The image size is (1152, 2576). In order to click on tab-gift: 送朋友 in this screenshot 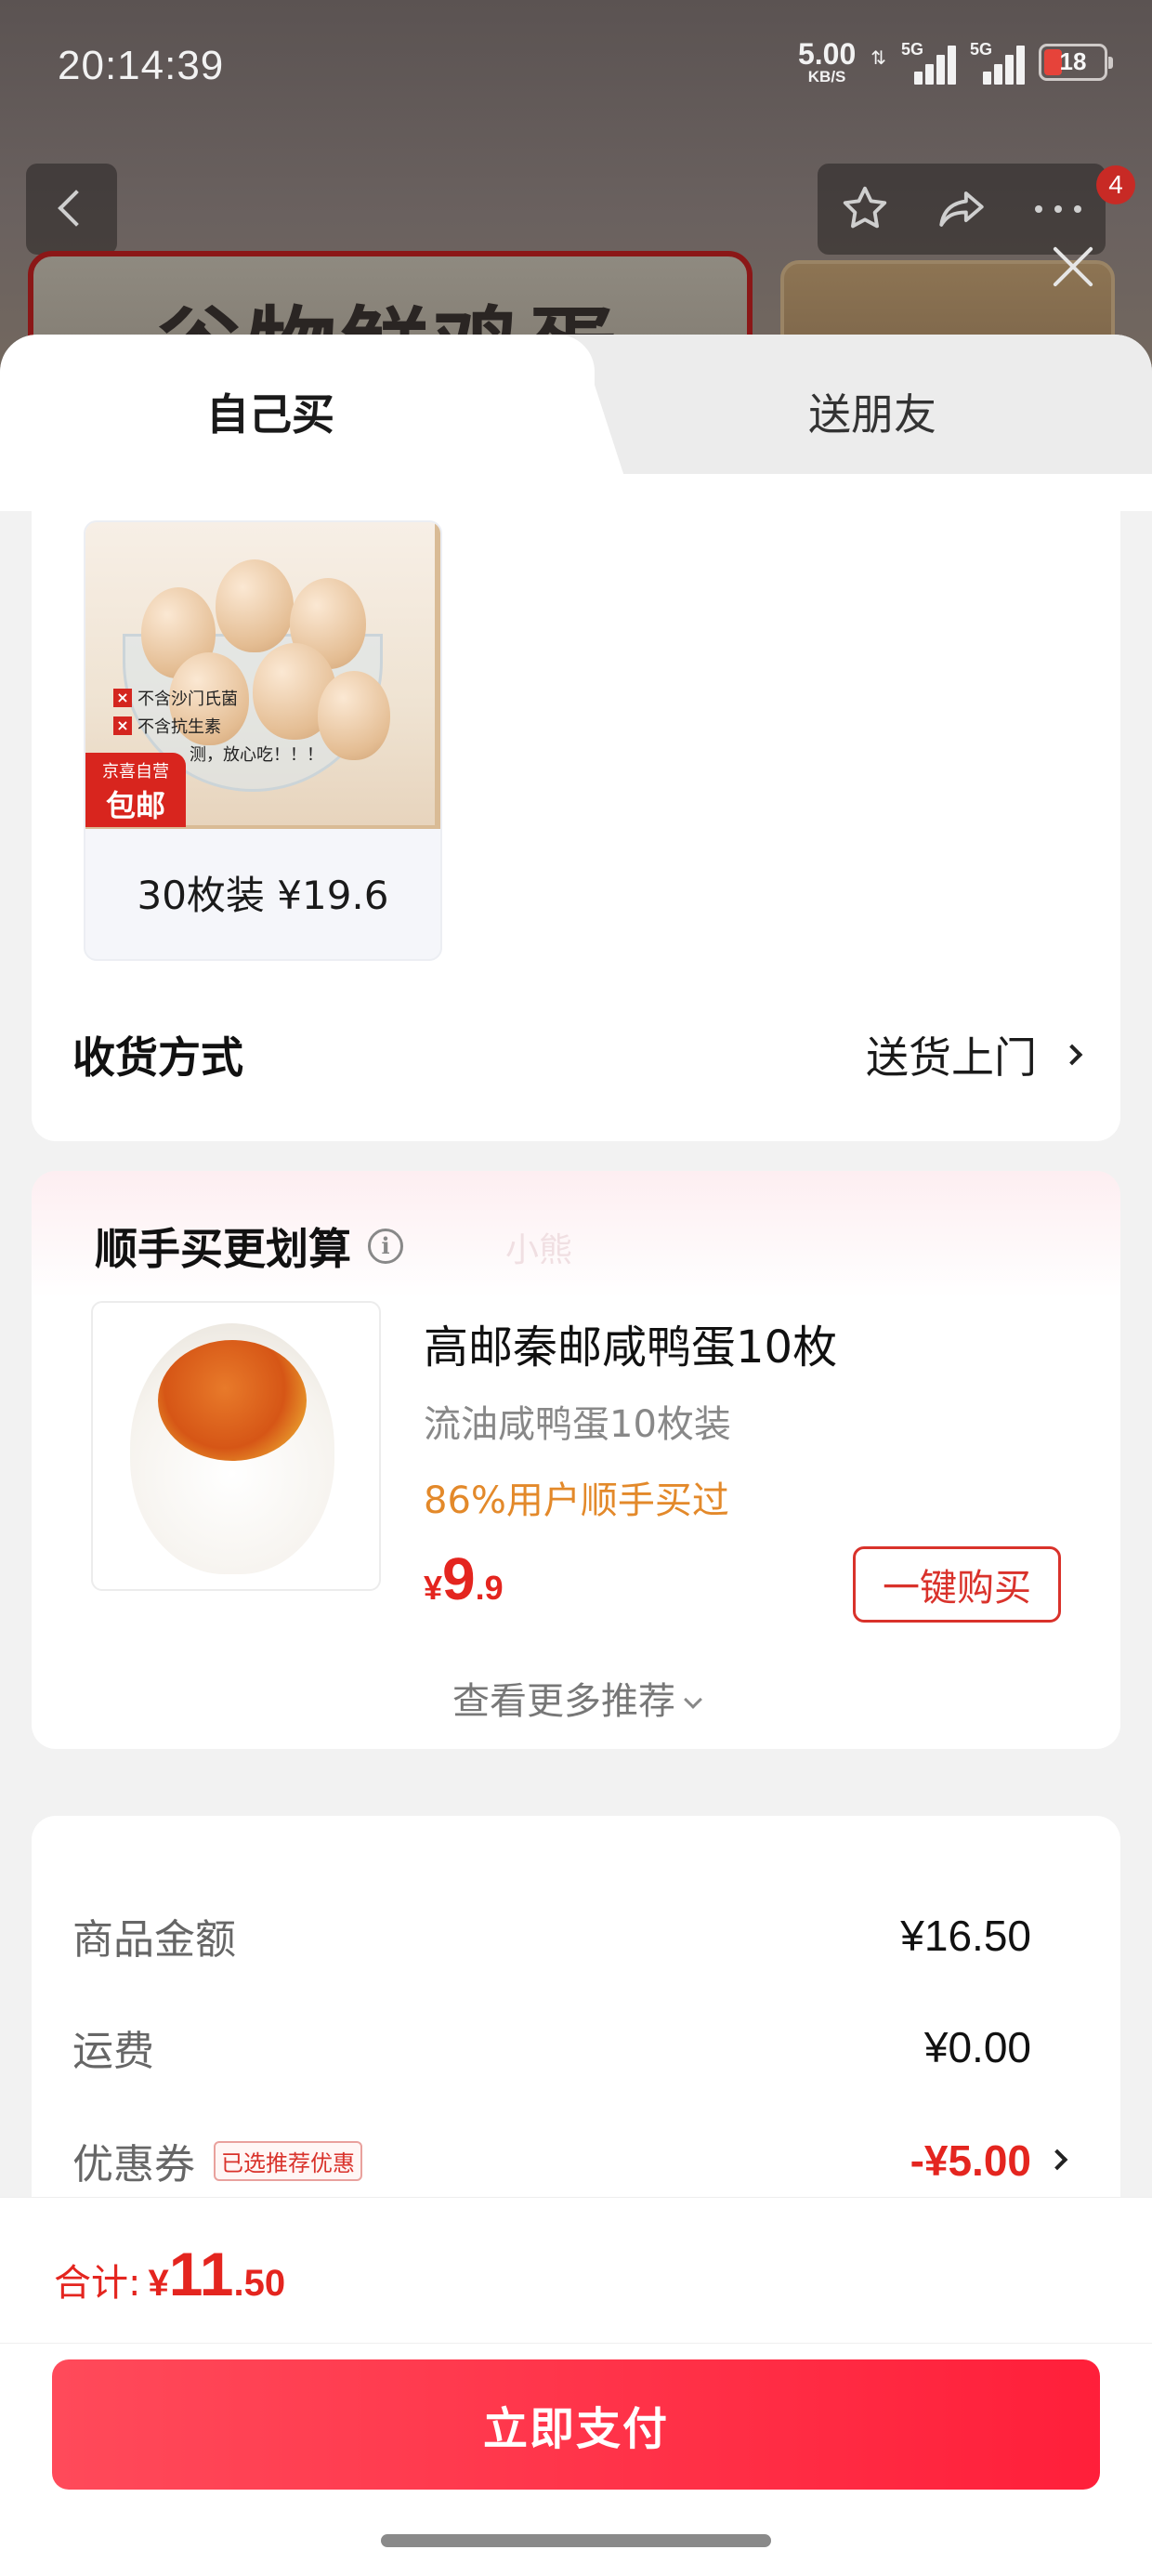, I will do `click(872, 411)`.